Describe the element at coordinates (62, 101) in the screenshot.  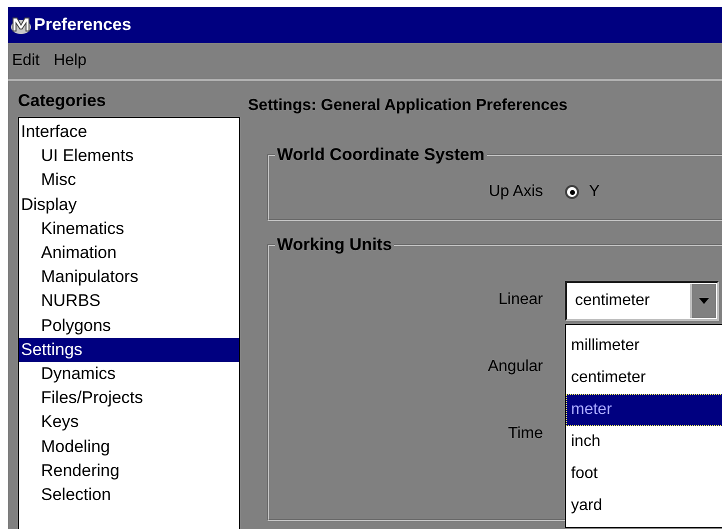
I see `categories-label: Categories` at that location.